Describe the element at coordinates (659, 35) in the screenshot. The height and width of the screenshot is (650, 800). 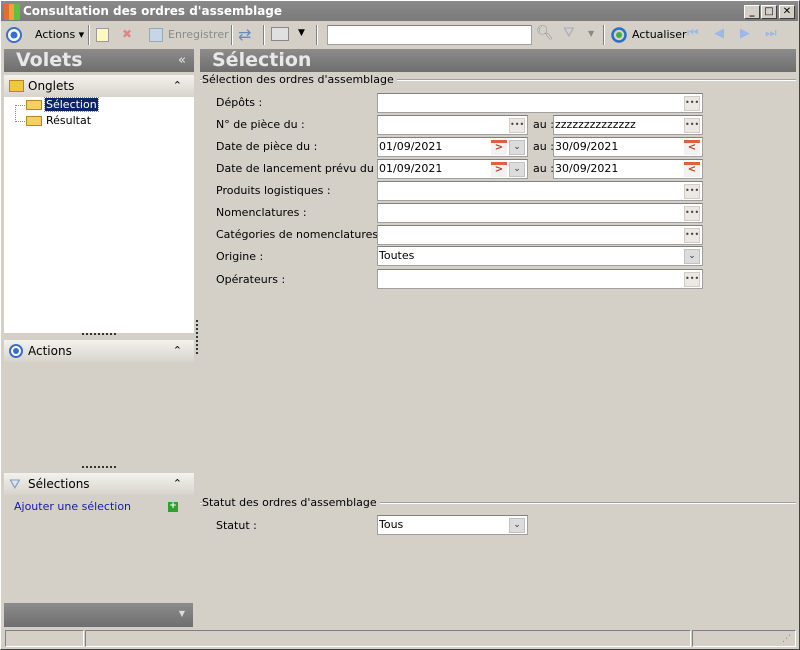
I see `refresh-button: Actualiser` at that location.